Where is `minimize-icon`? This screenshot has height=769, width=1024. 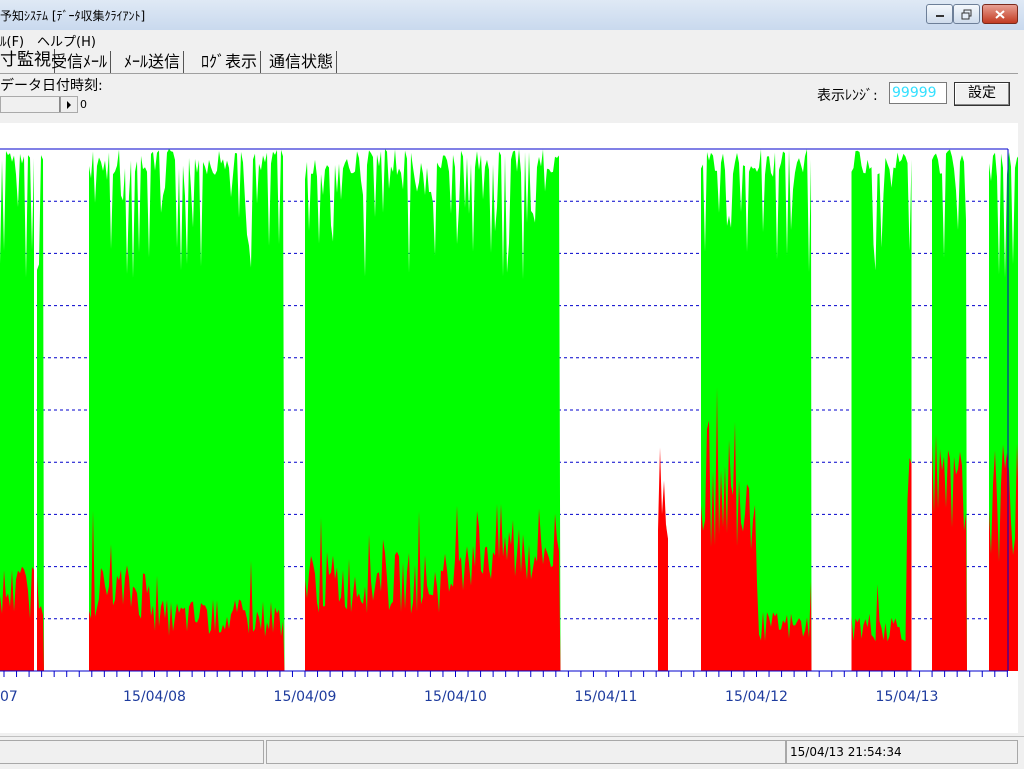
minimize-icon is located at coordinates (939, 16).